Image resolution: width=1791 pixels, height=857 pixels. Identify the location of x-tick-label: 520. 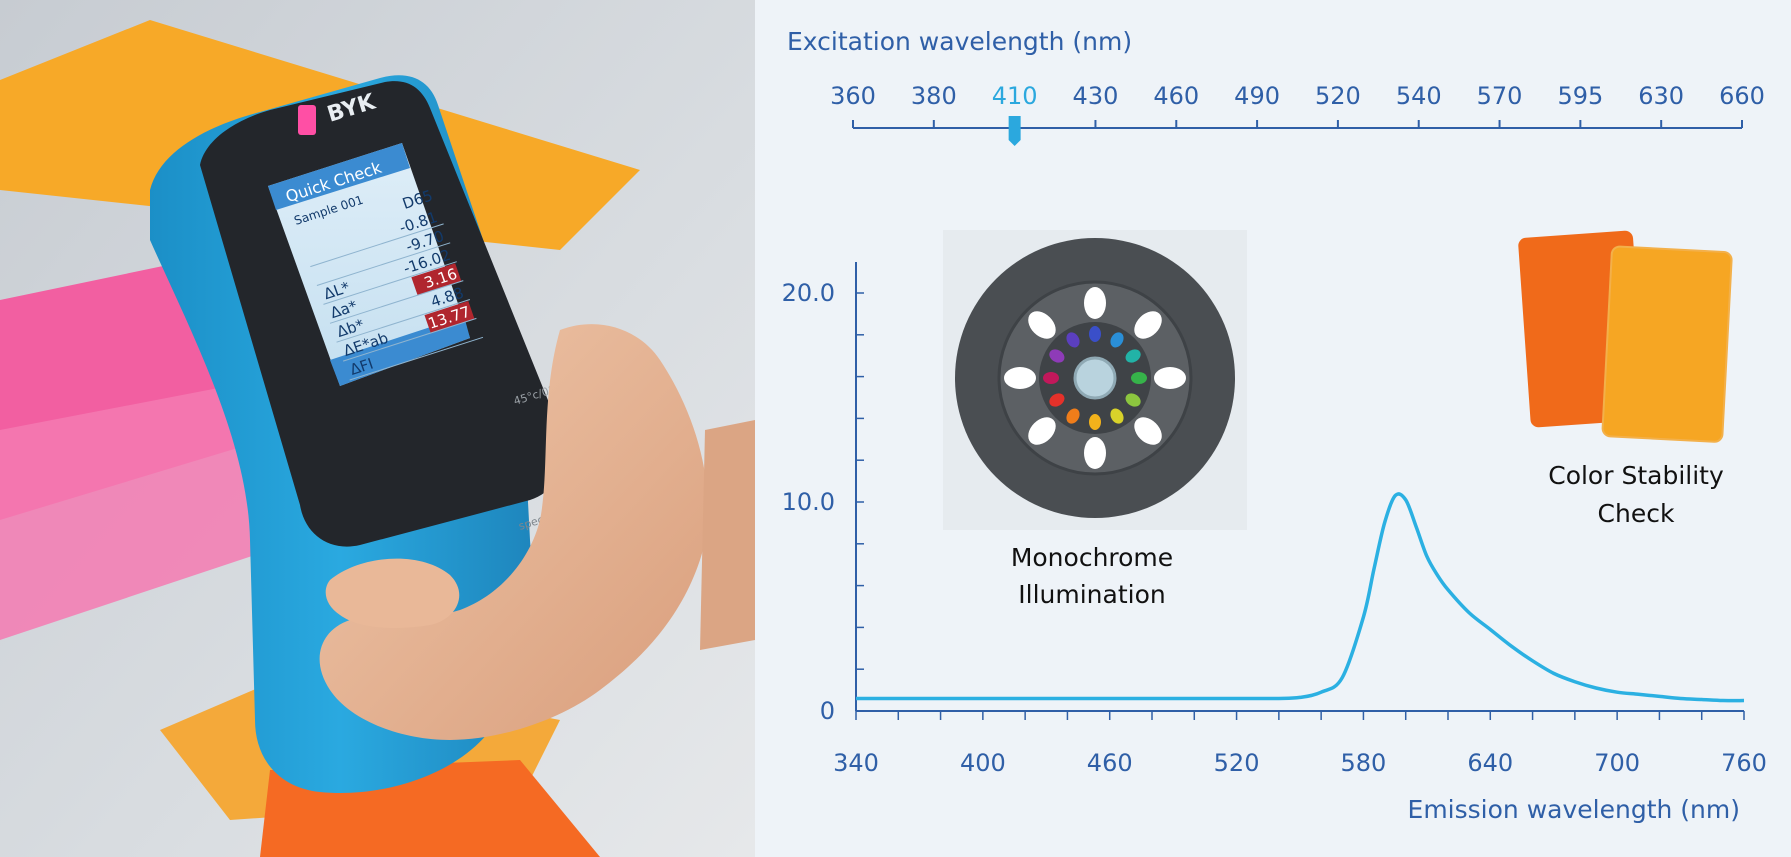
(1237, 763).